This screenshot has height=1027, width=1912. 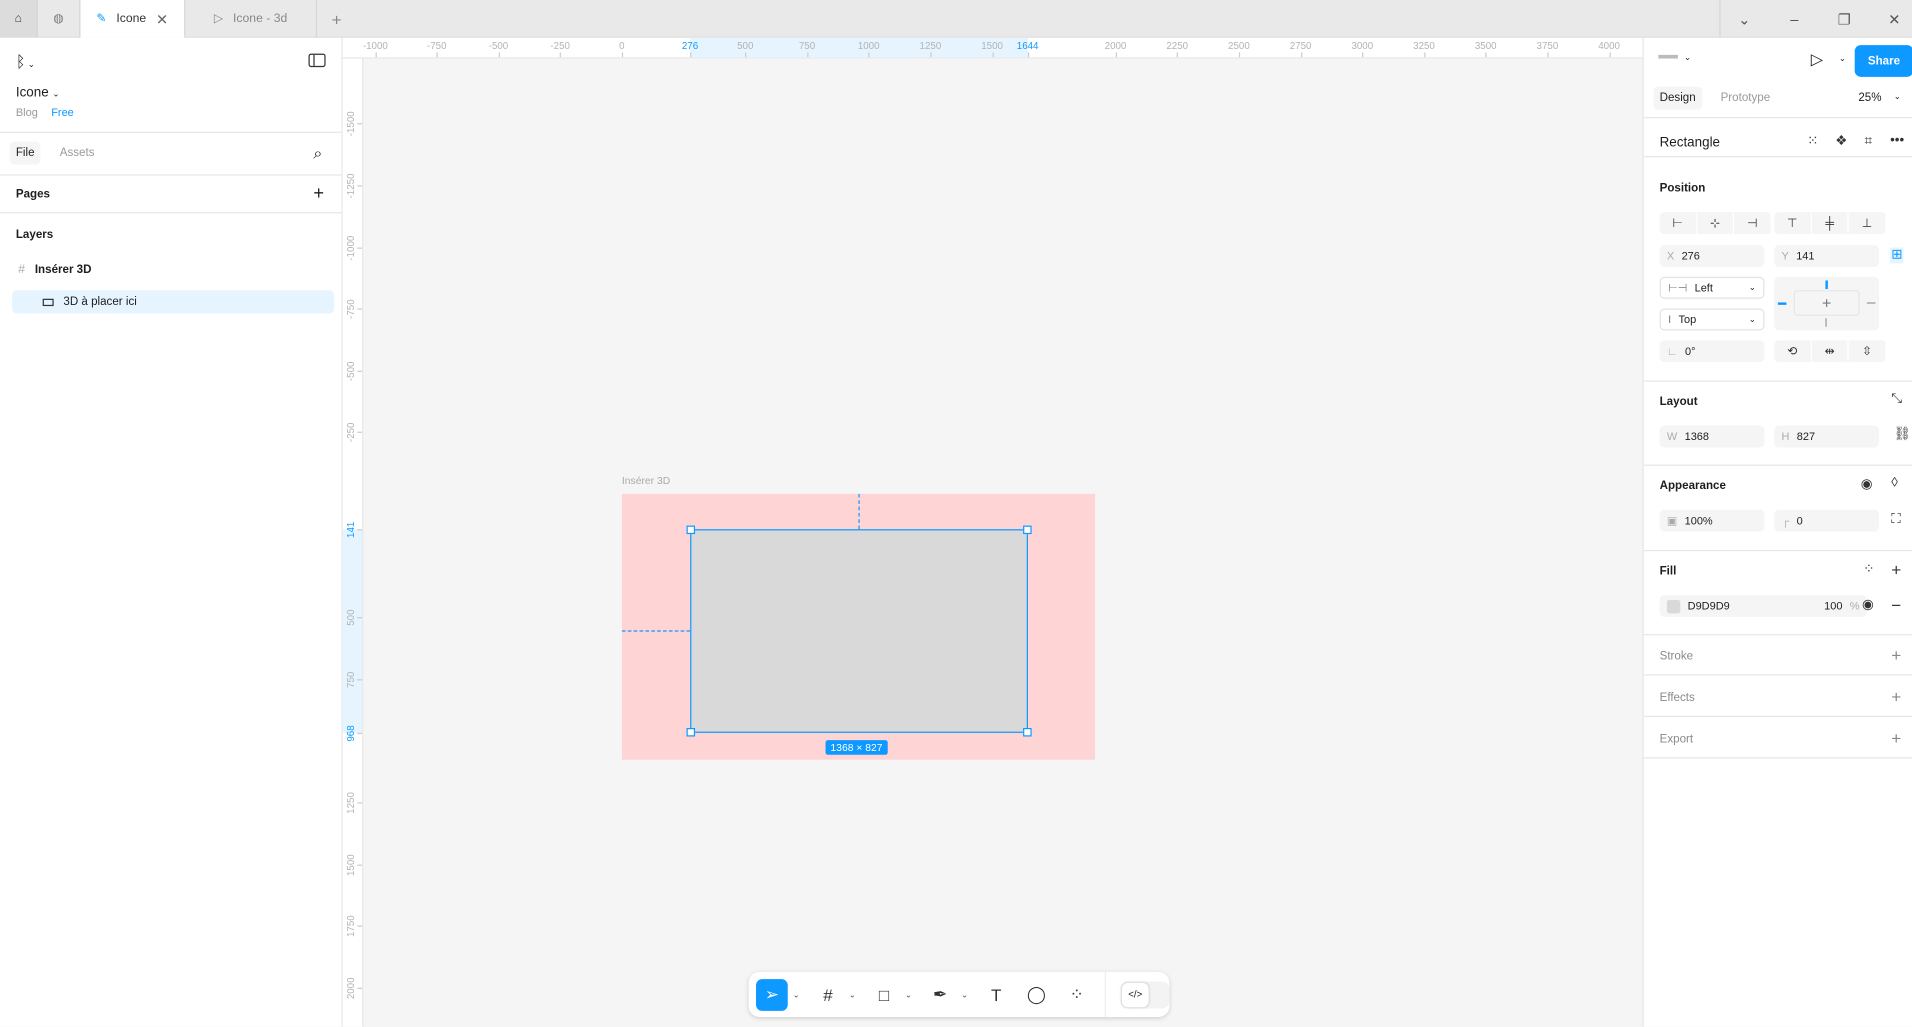 I want to click on community-button: ◍, so click(x=59, y=19).